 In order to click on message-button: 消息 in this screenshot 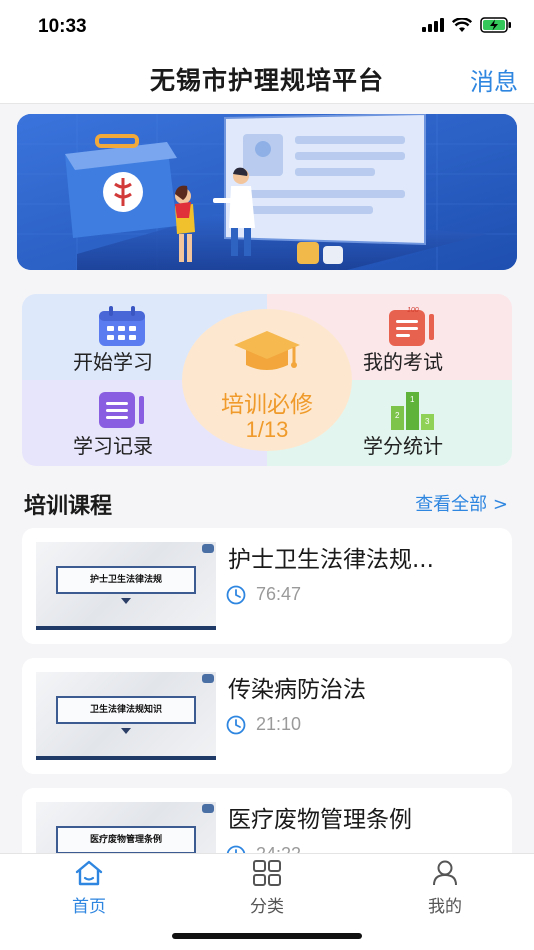, I will do `click(494, 79)`.